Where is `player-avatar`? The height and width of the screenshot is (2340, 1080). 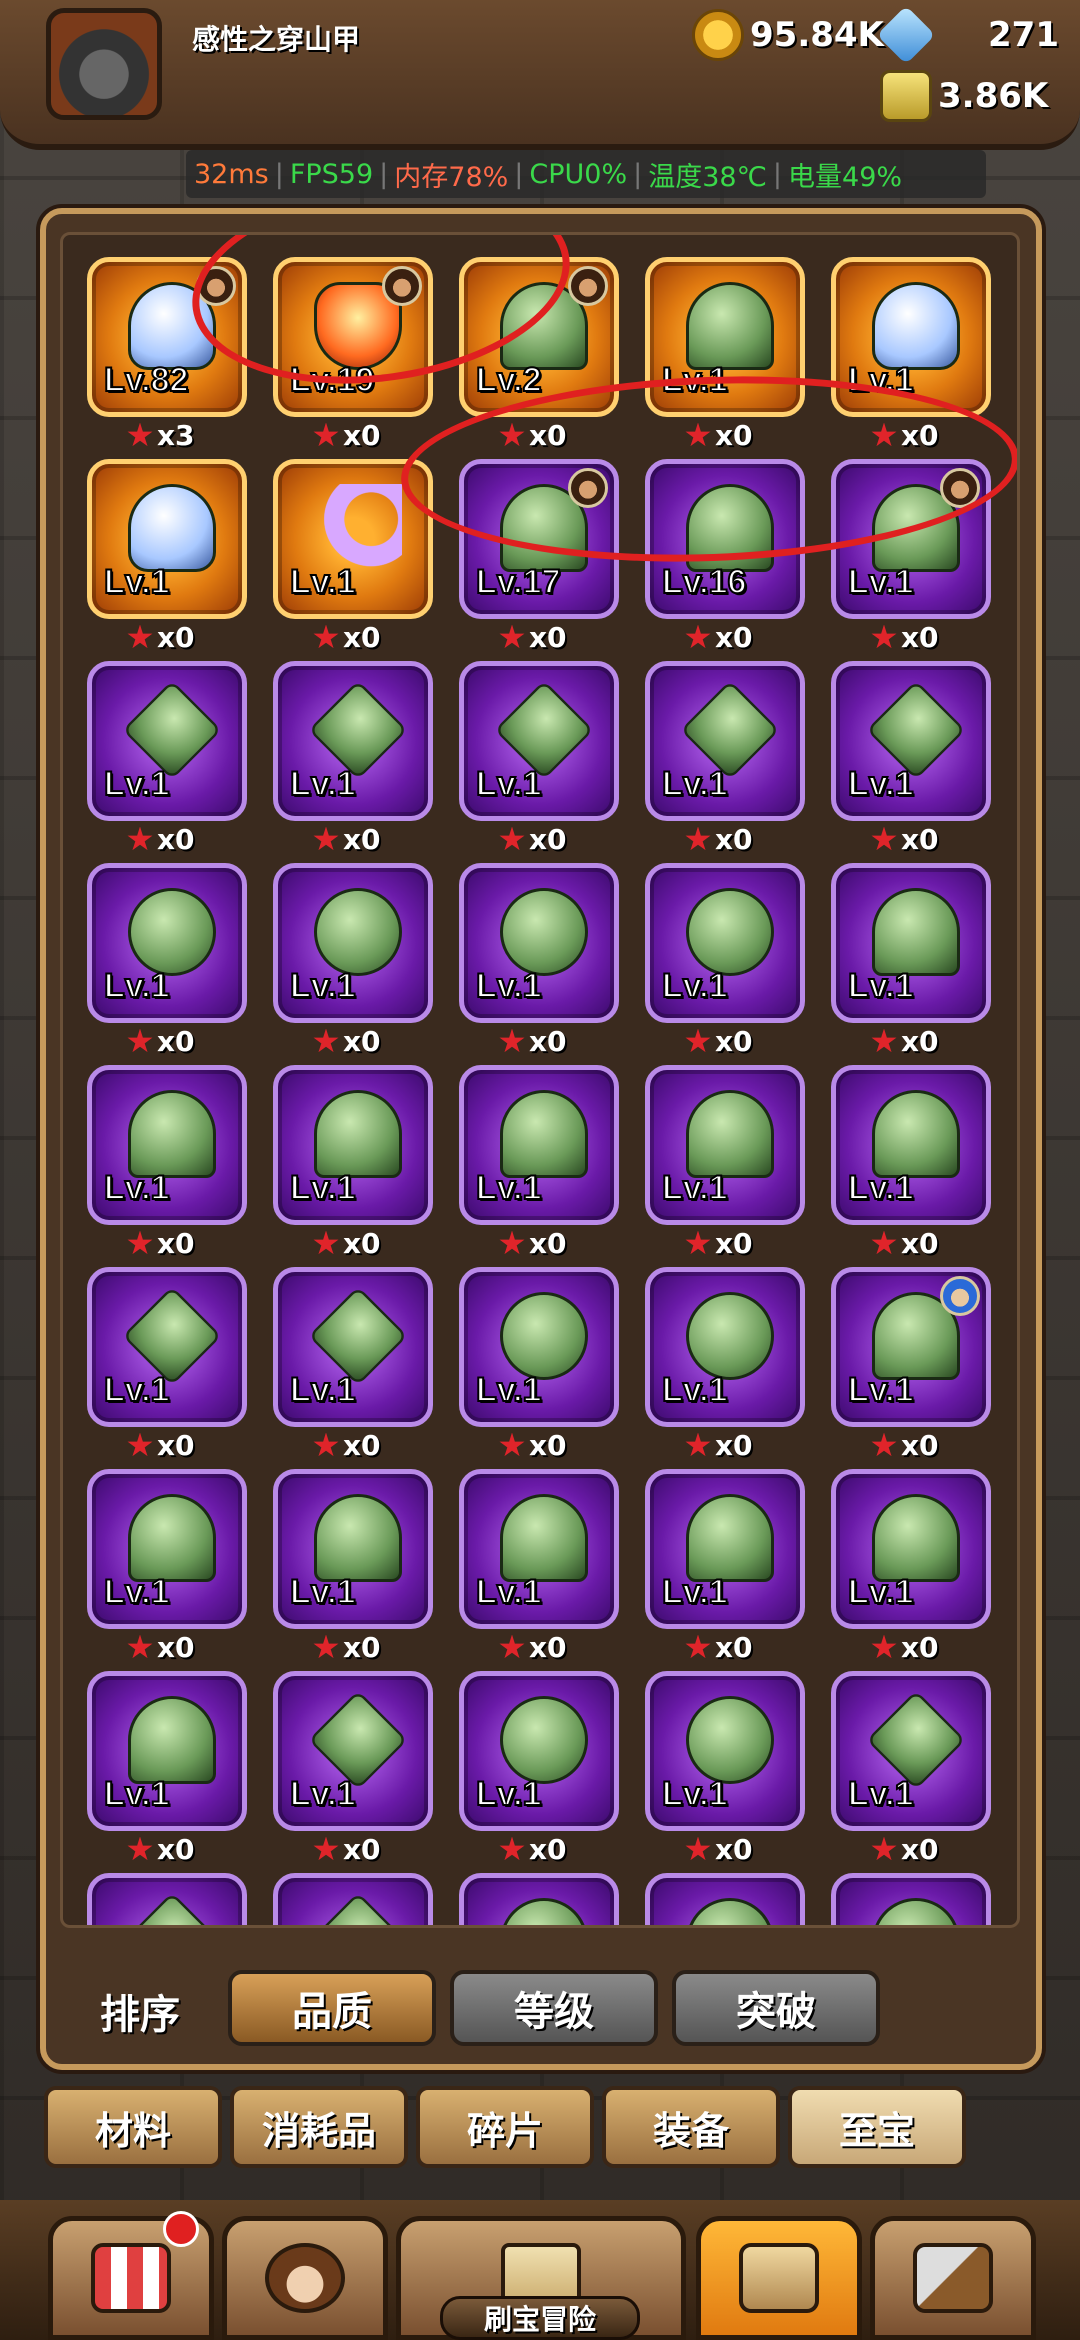 player-avatar is located at coordinates (104, 64).